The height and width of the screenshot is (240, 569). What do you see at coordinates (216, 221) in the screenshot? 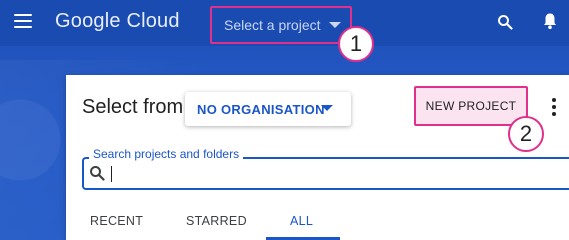
I see `tab-starred: STARRED` at bounding box center [216, 221].